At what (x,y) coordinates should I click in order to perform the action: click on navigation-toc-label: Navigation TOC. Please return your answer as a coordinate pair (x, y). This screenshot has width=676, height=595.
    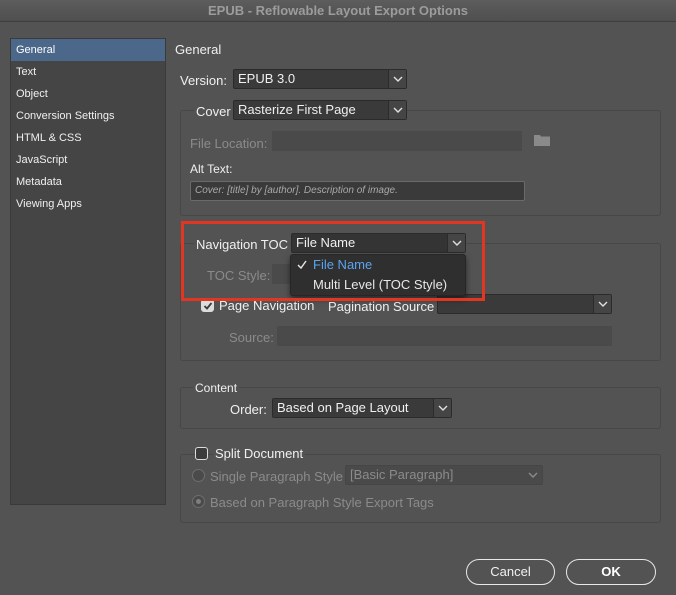
    Looking at the image, I should click on (242, 244).